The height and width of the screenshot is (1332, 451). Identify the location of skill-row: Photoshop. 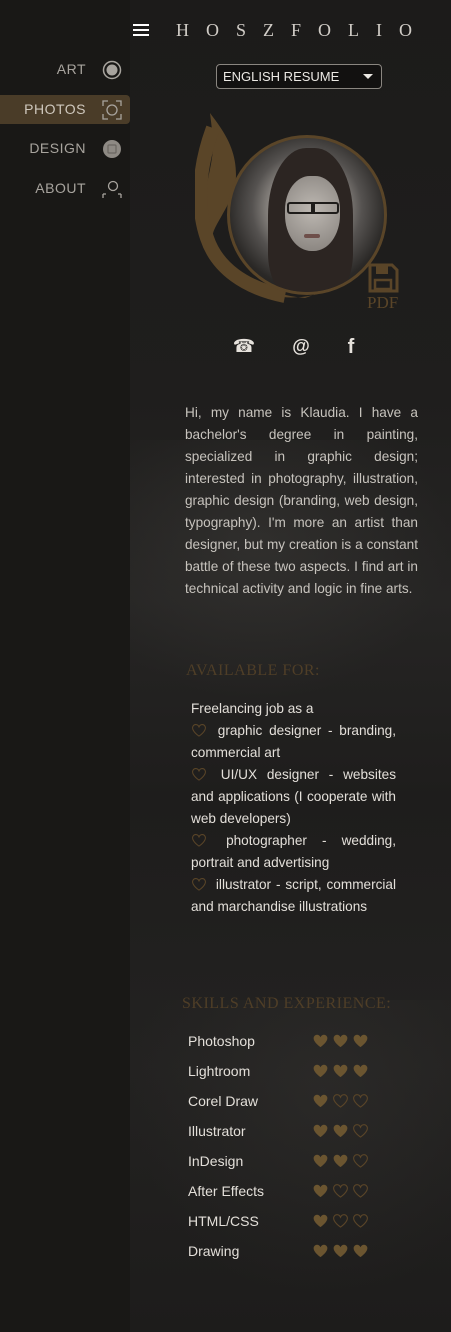
(288, 1045).